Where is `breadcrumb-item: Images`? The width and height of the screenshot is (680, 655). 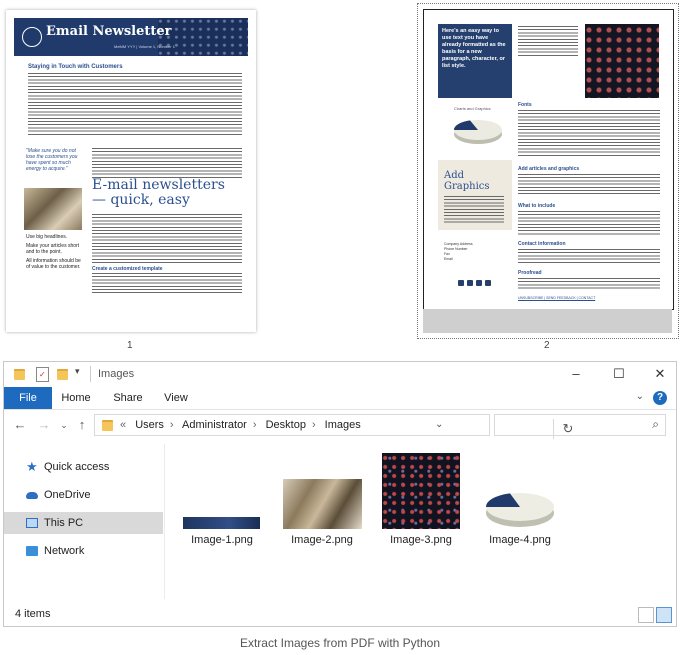
breadcrumb-item: Images is located at coordinates (343, 425).